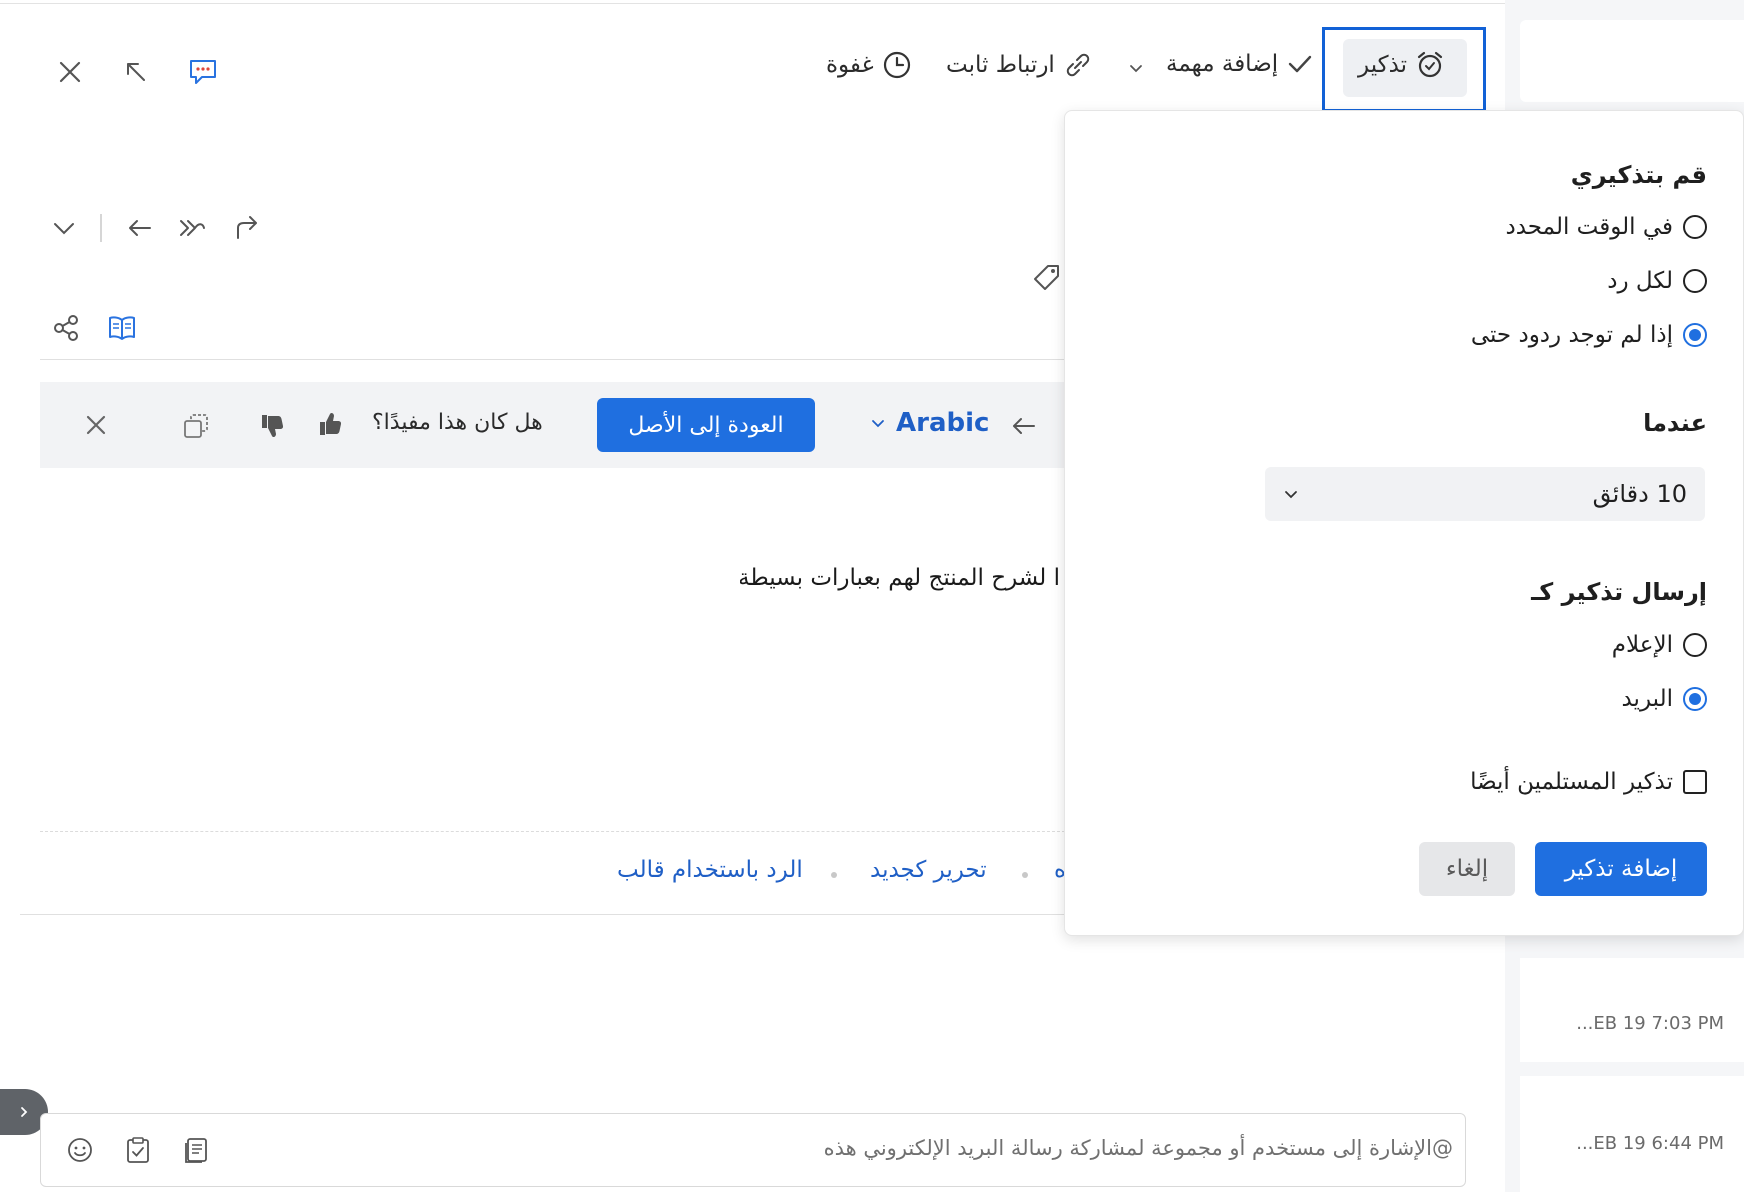  What do you see at coordinates (1695, 699) in the screenshot?
I see `radio-email` at bounding box center [1695, 699].